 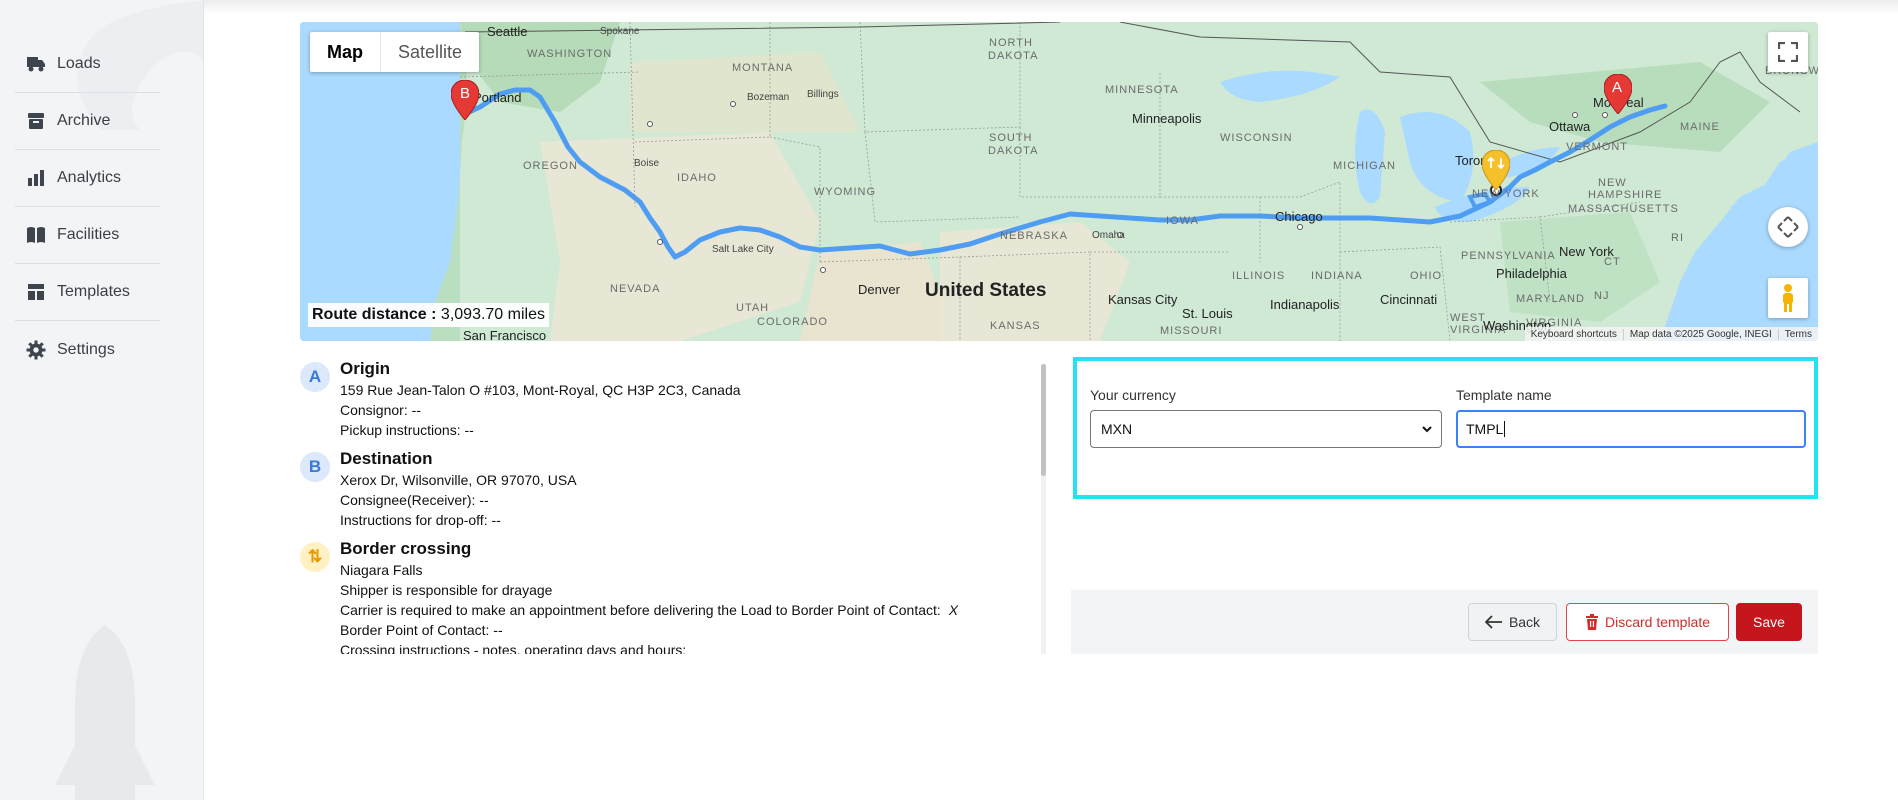 What do you see at coordinates (986, 290) in the screenshot?
I see `map-label: United States` at bounding box center [986, 290].